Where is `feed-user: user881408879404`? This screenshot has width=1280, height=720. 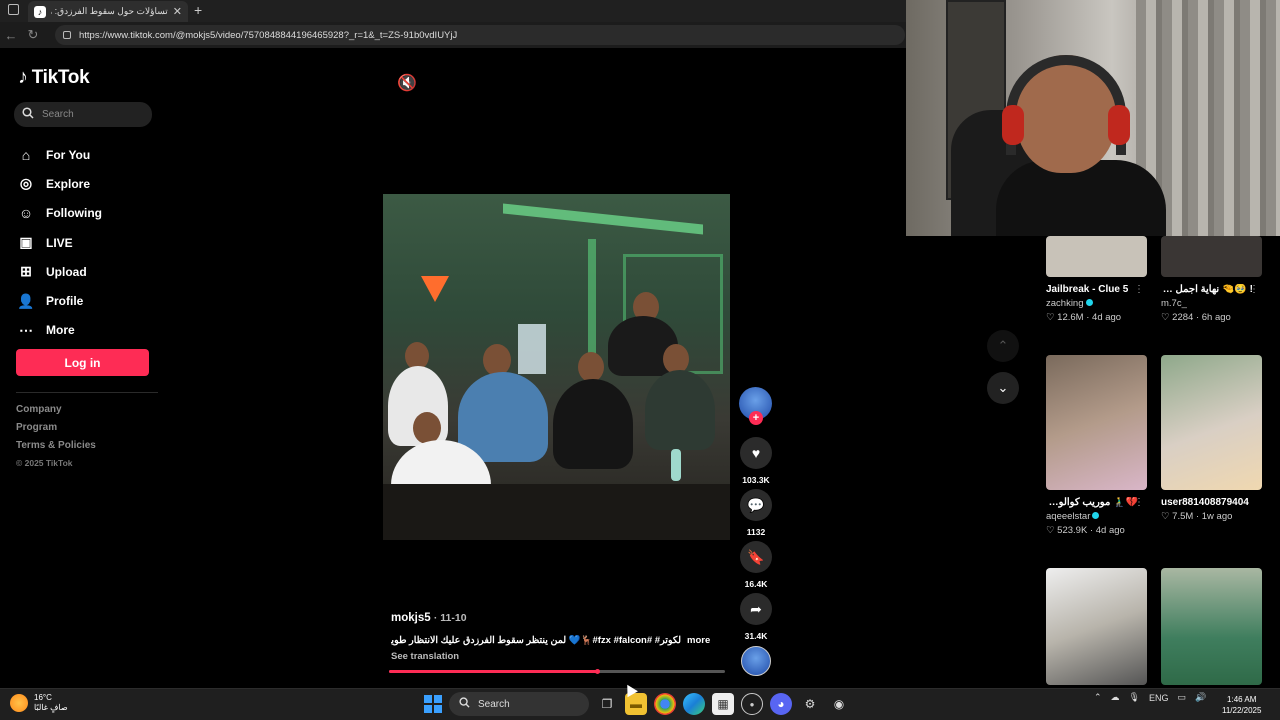
feed-user: user881408879404 is located at coordinates (1211, 502).